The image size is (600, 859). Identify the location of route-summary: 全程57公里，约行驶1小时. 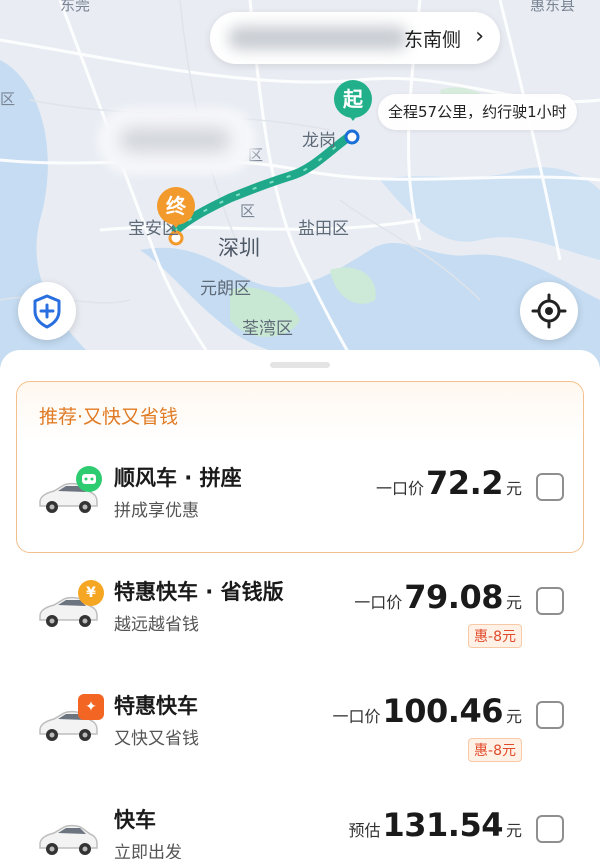
(477, 112).